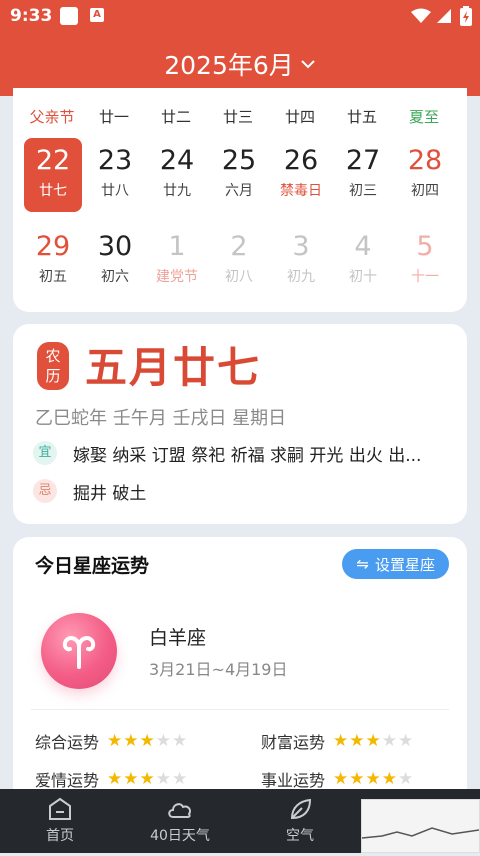 The width and height of the screenshot is (480, 856). Describe the element at coordinates (243, 491) in the screenshot. I see `ji-row: 忌 掘井 破土` at that location.